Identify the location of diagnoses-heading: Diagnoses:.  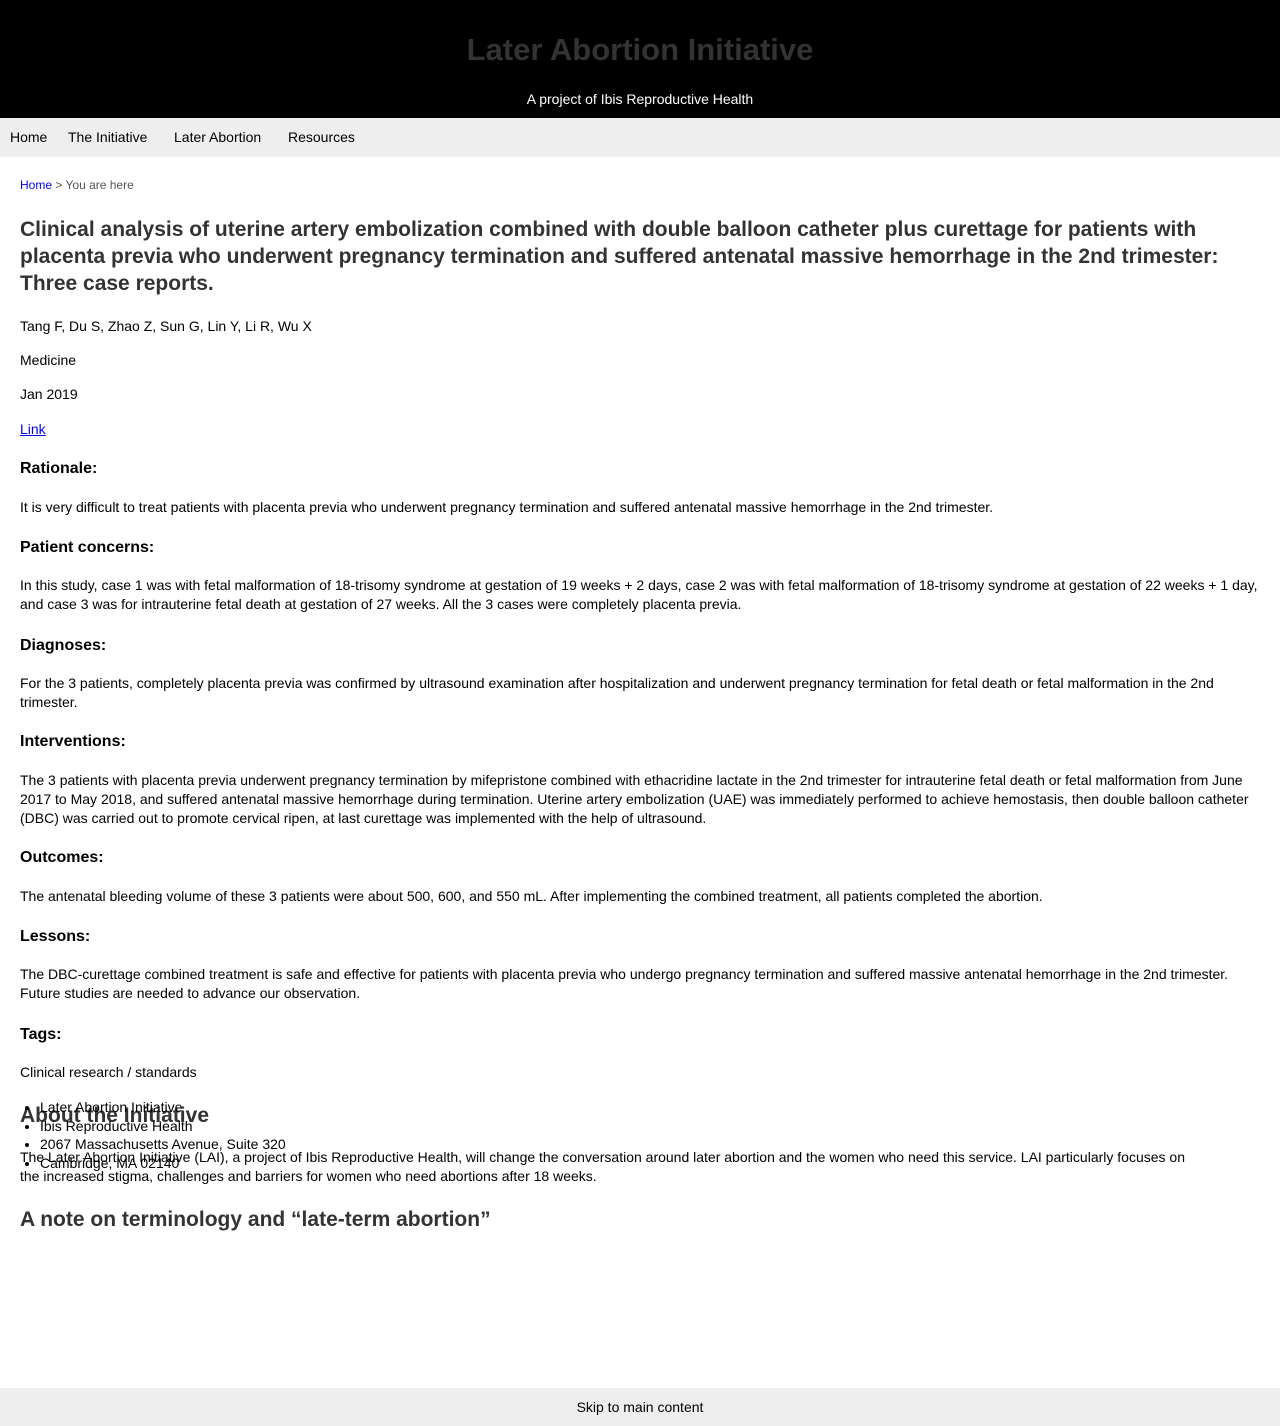
(63, 645).